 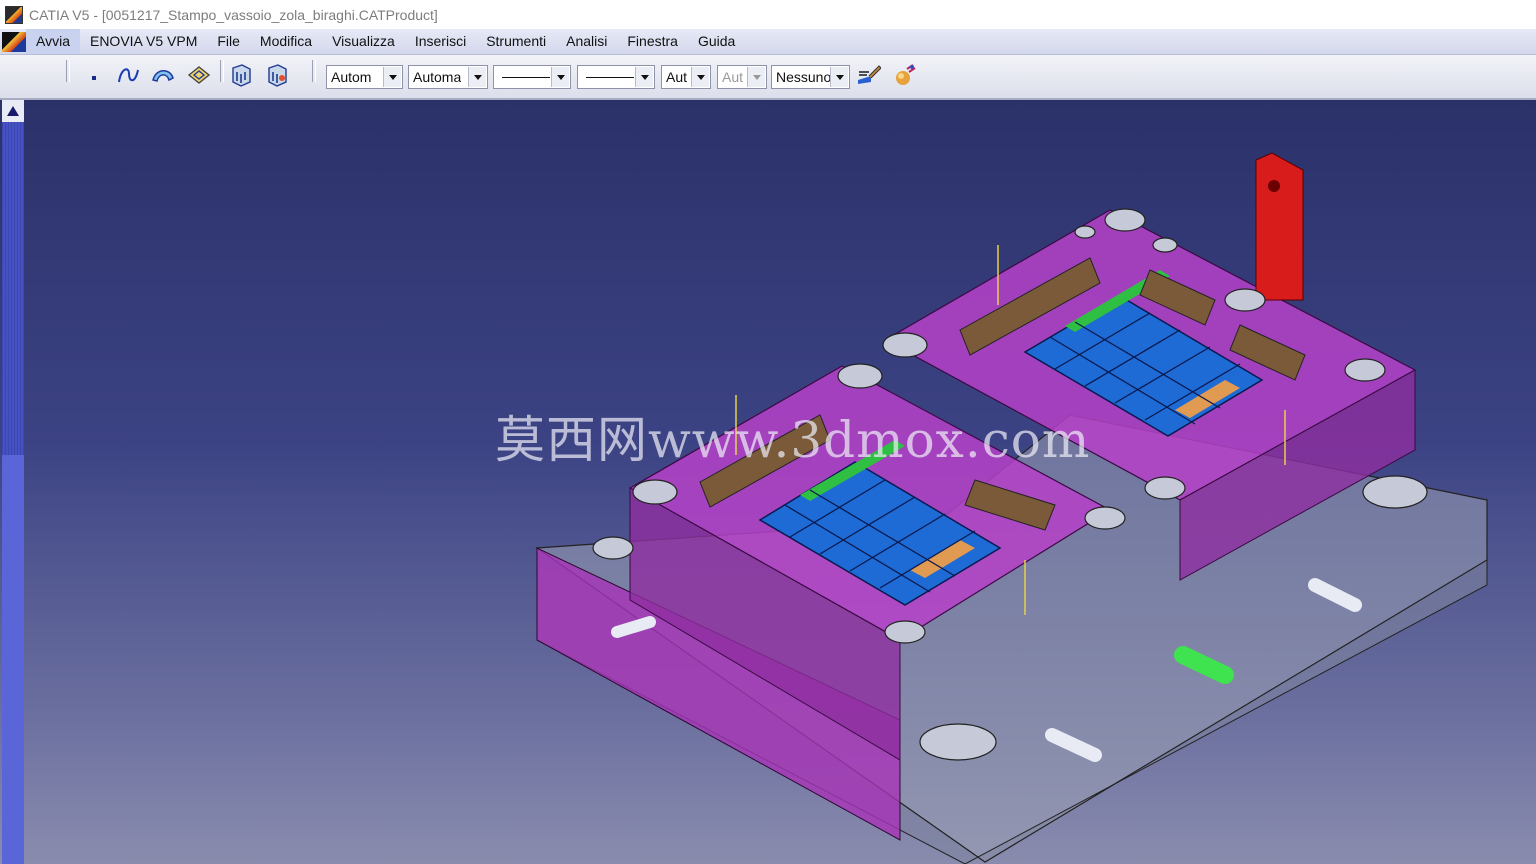 I want to click on red-handle, so click(x=1279, y=226).